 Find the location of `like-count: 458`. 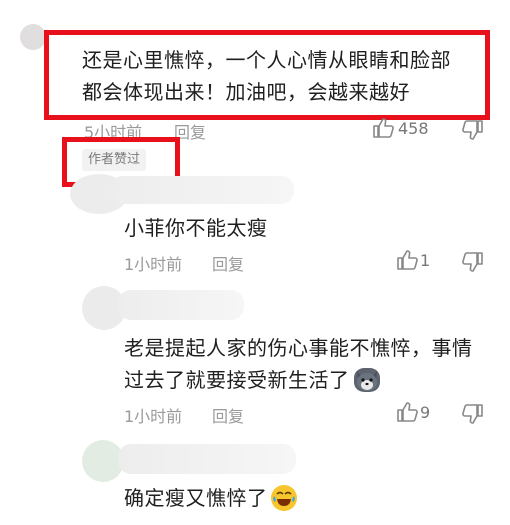

like-count: 458 is located at coordinates (413, 128).